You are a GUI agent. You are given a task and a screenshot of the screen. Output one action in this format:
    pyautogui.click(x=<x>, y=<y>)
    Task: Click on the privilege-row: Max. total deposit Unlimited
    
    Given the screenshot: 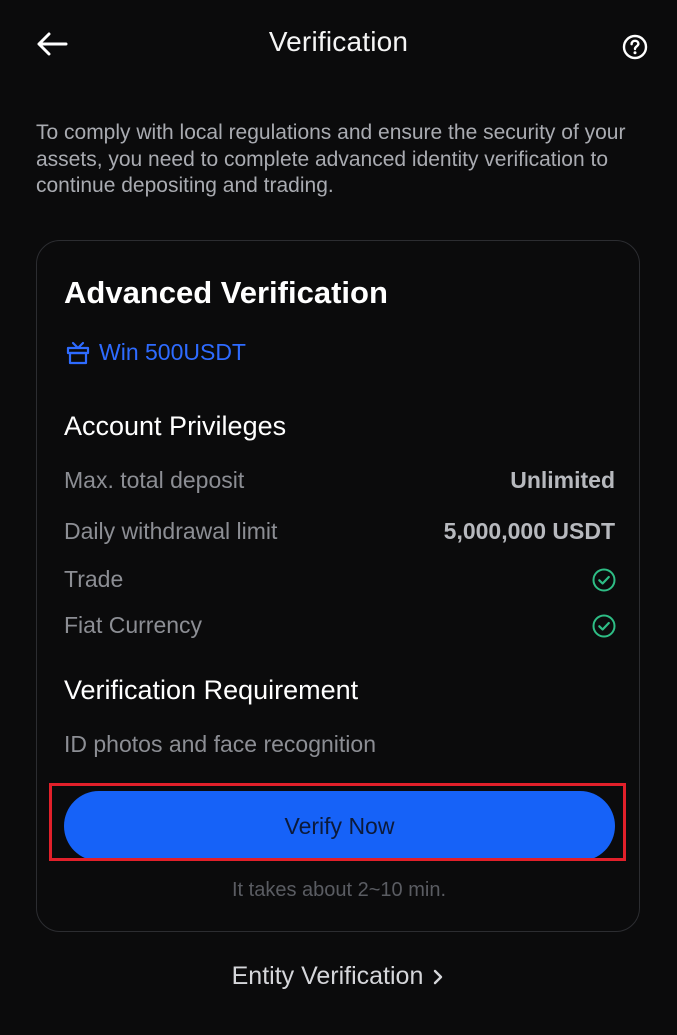 What is the action you would take?
    pyautogui.click(x=339, y=480)
    